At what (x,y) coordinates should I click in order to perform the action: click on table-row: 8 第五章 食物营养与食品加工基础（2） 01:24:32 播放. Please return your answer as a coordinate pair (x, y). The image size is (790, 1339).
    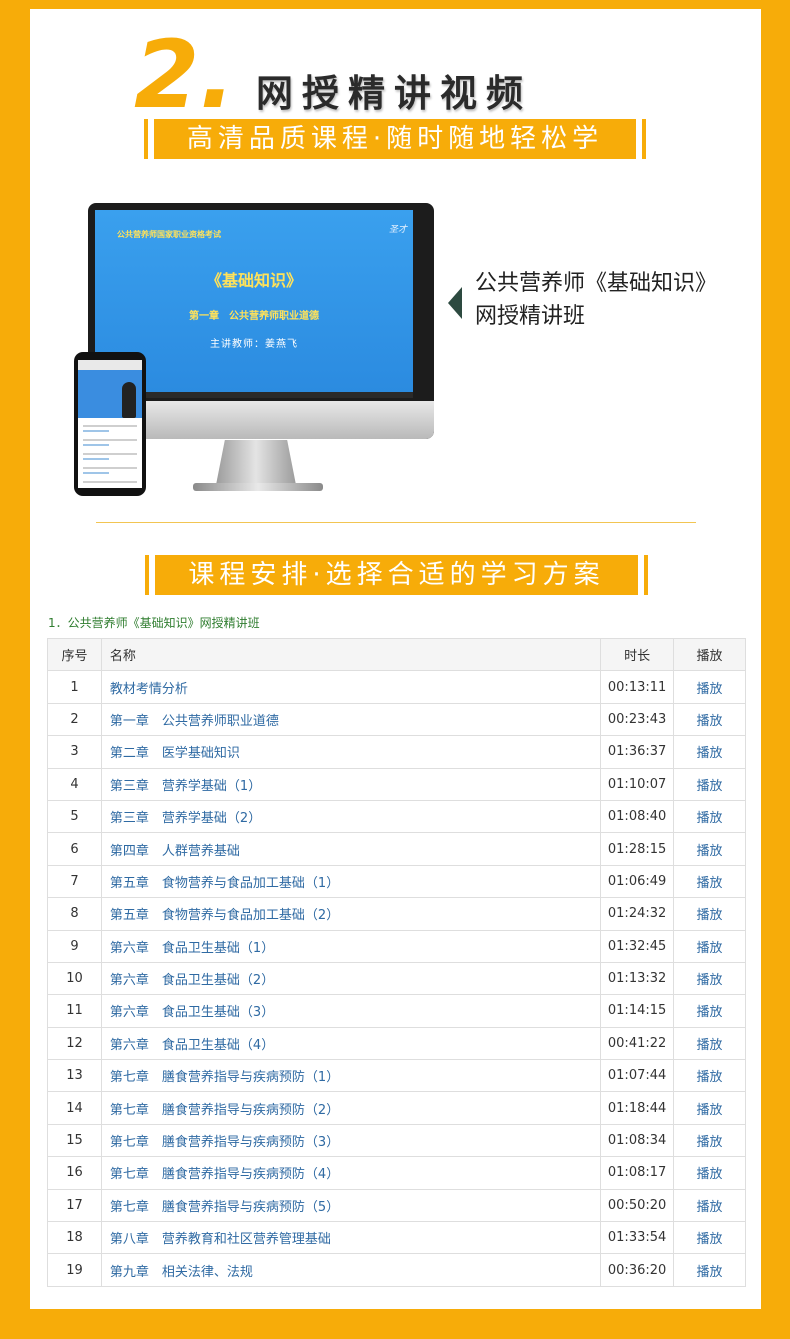
    Looking at the image, I should click on (396, 914).